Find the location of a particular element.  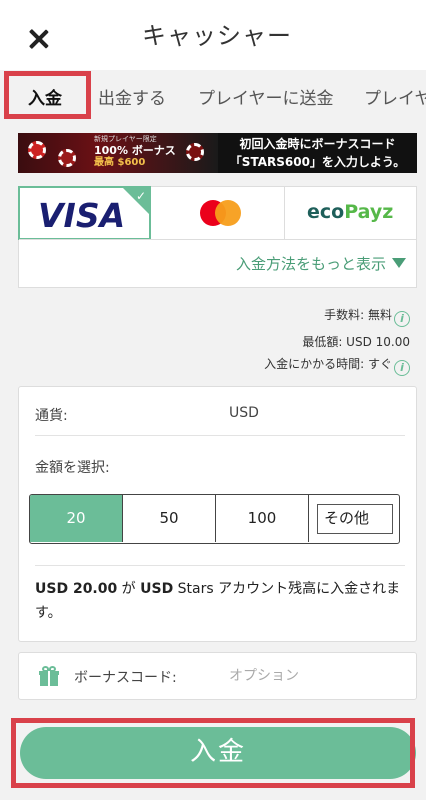

fee-text: 手数料: 無料 is located at coordinates (358, 315).